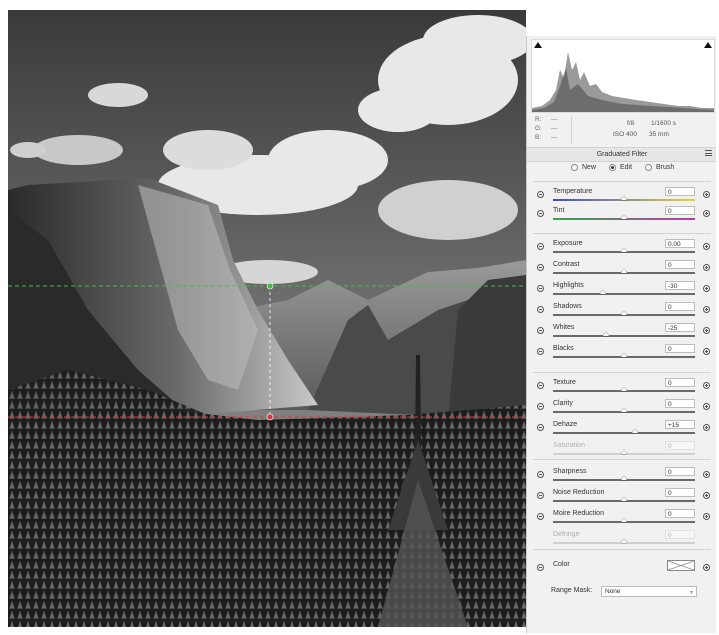  What do you see at coordinates (574, 167) in the screenshot?
I see `mode-new-radio-icon` at bounding box center [574, 167].